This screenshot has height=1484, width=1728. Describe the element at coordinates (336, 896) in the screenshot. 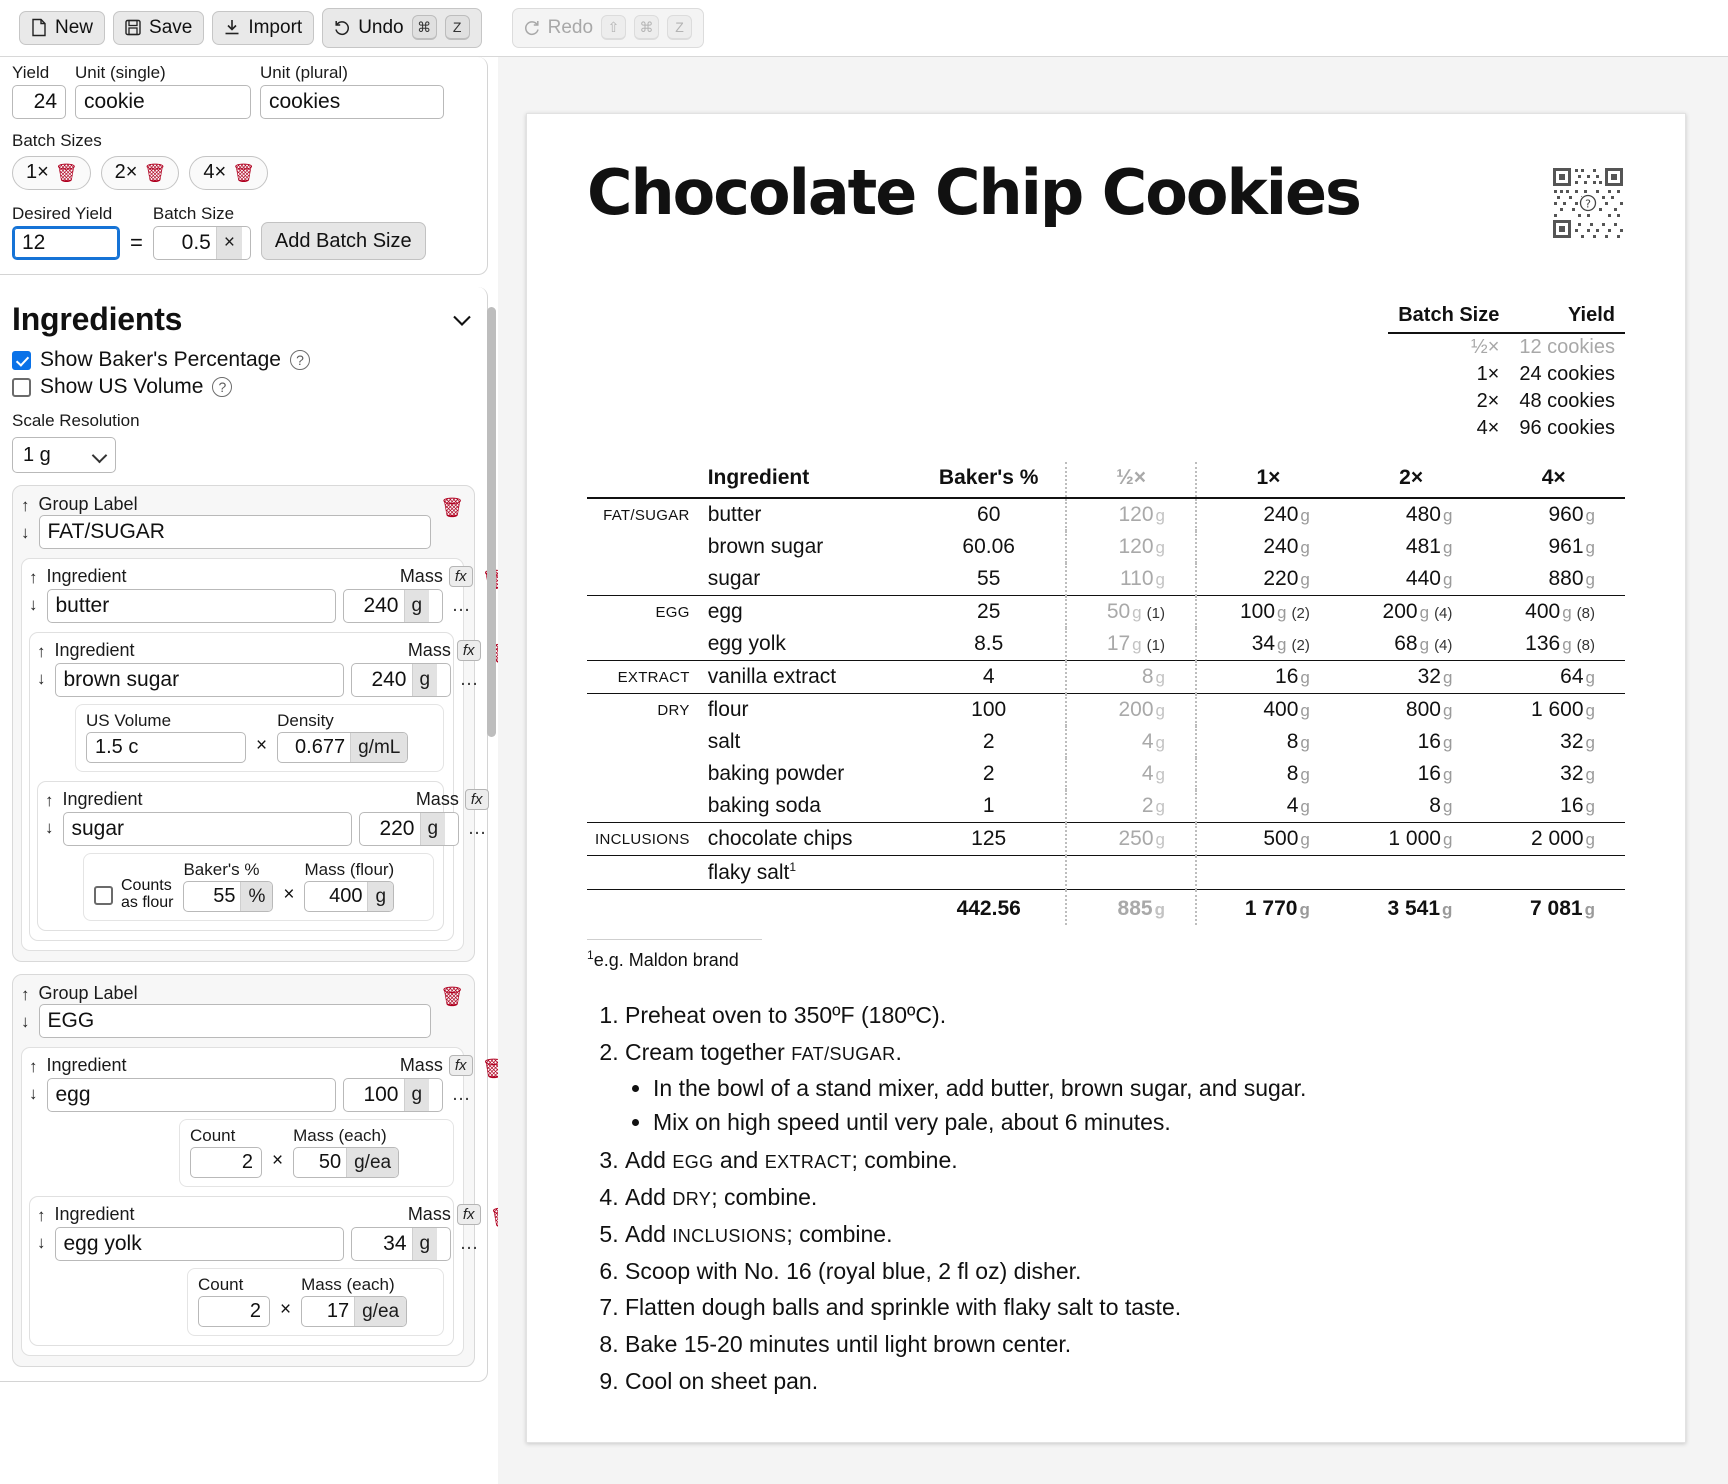

I see `mass-flour-input` at that location.